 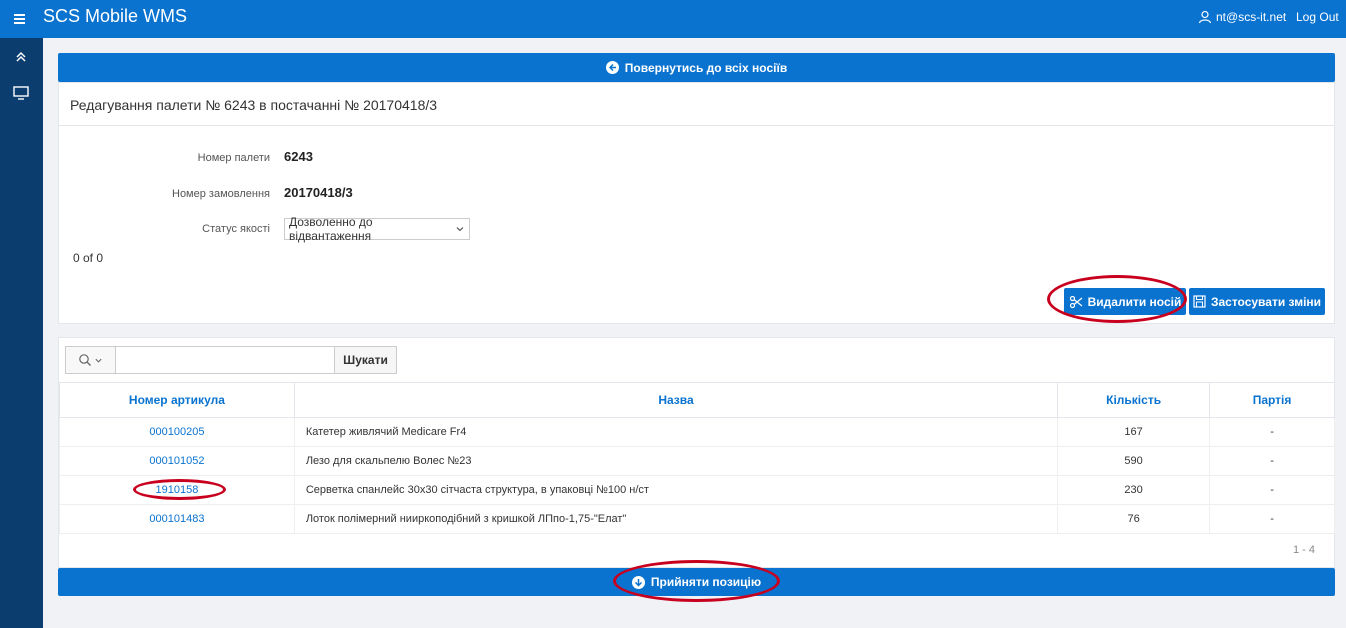 I want to click on article-link: 000101052, so click(x=176, y=461).